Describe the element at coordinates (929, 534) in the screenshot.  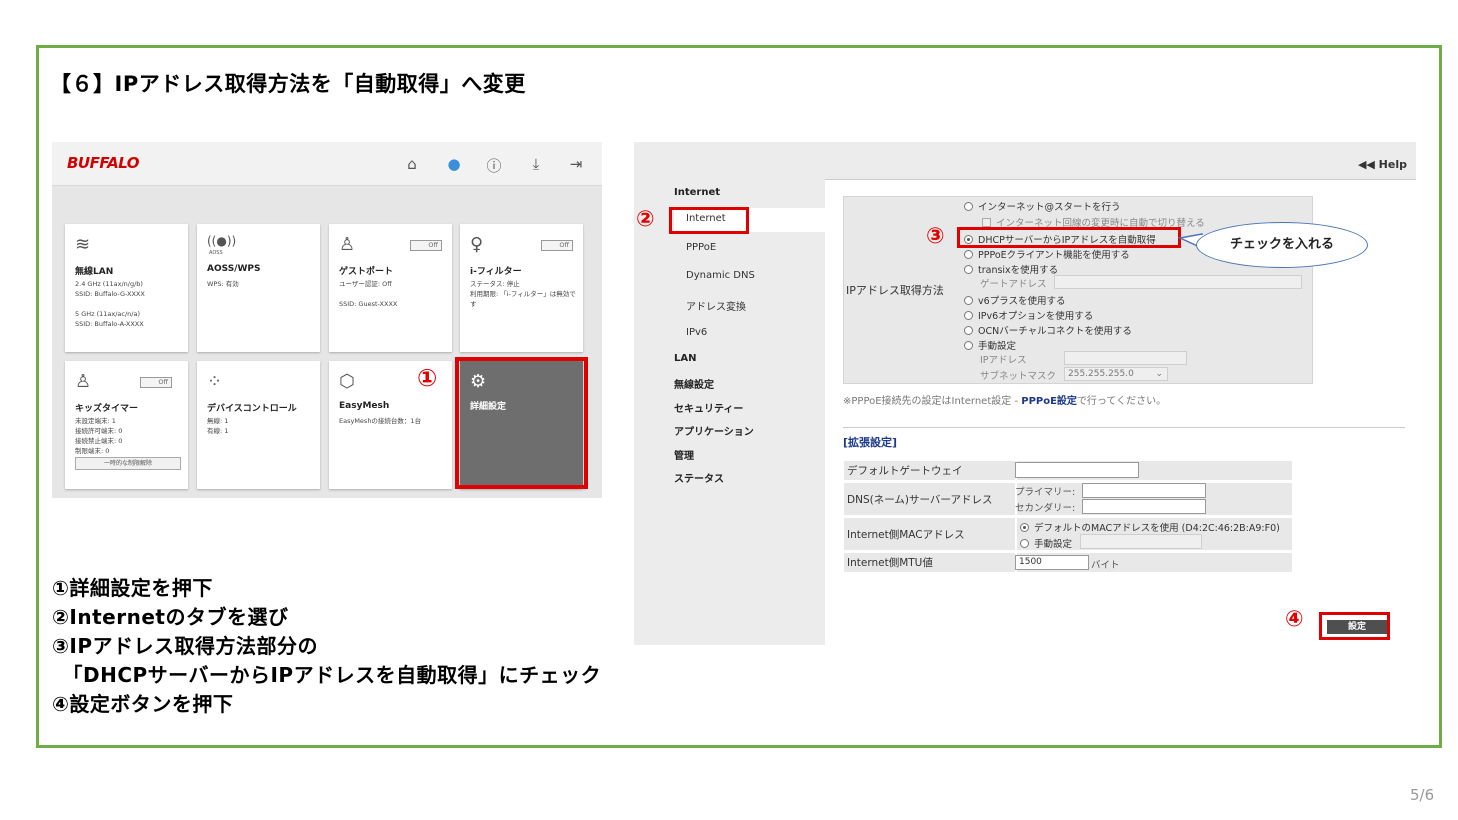
I see `mac-label: Internet側MACアドレス` at that location.